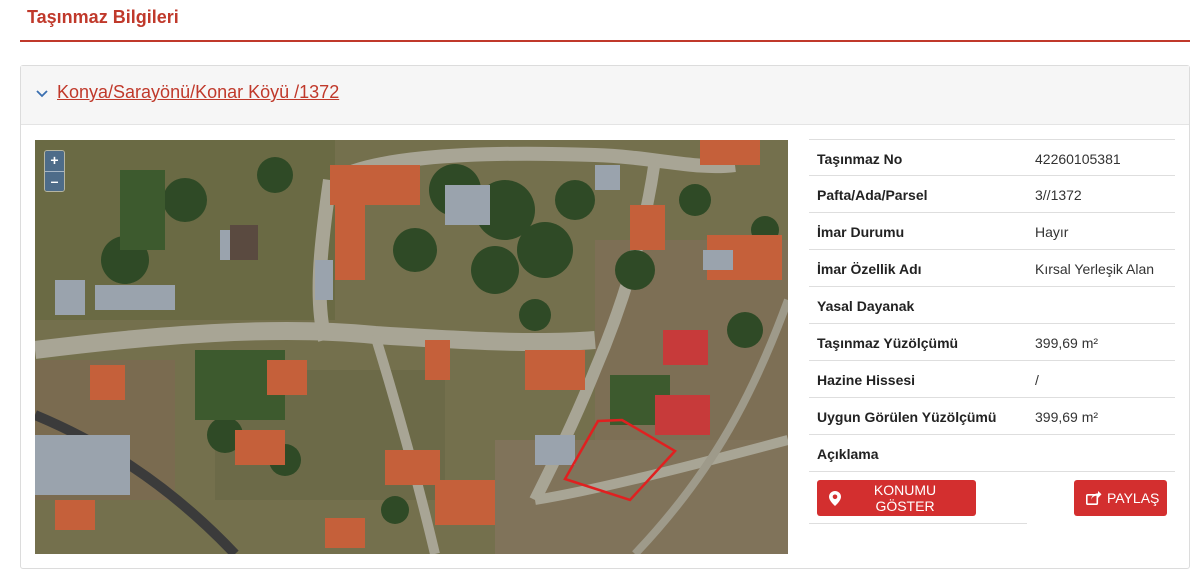  I want to click on parcel-location-link: Konya/Sarayönü/Konar Köyü /1372, so click(198, 92).